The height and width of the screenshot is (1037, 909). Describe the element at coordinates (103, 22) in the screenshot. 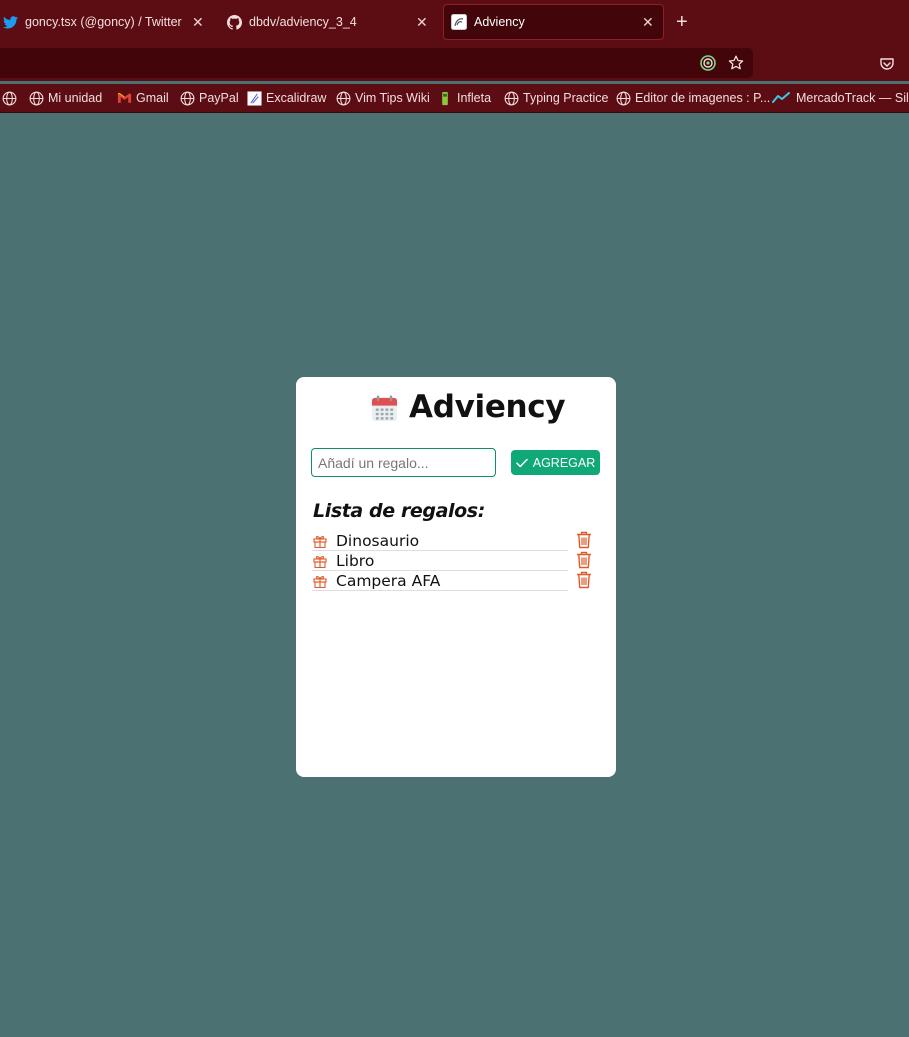

I see `tab-label: goncy.tsx (@goncy) / Twitter` at that location.